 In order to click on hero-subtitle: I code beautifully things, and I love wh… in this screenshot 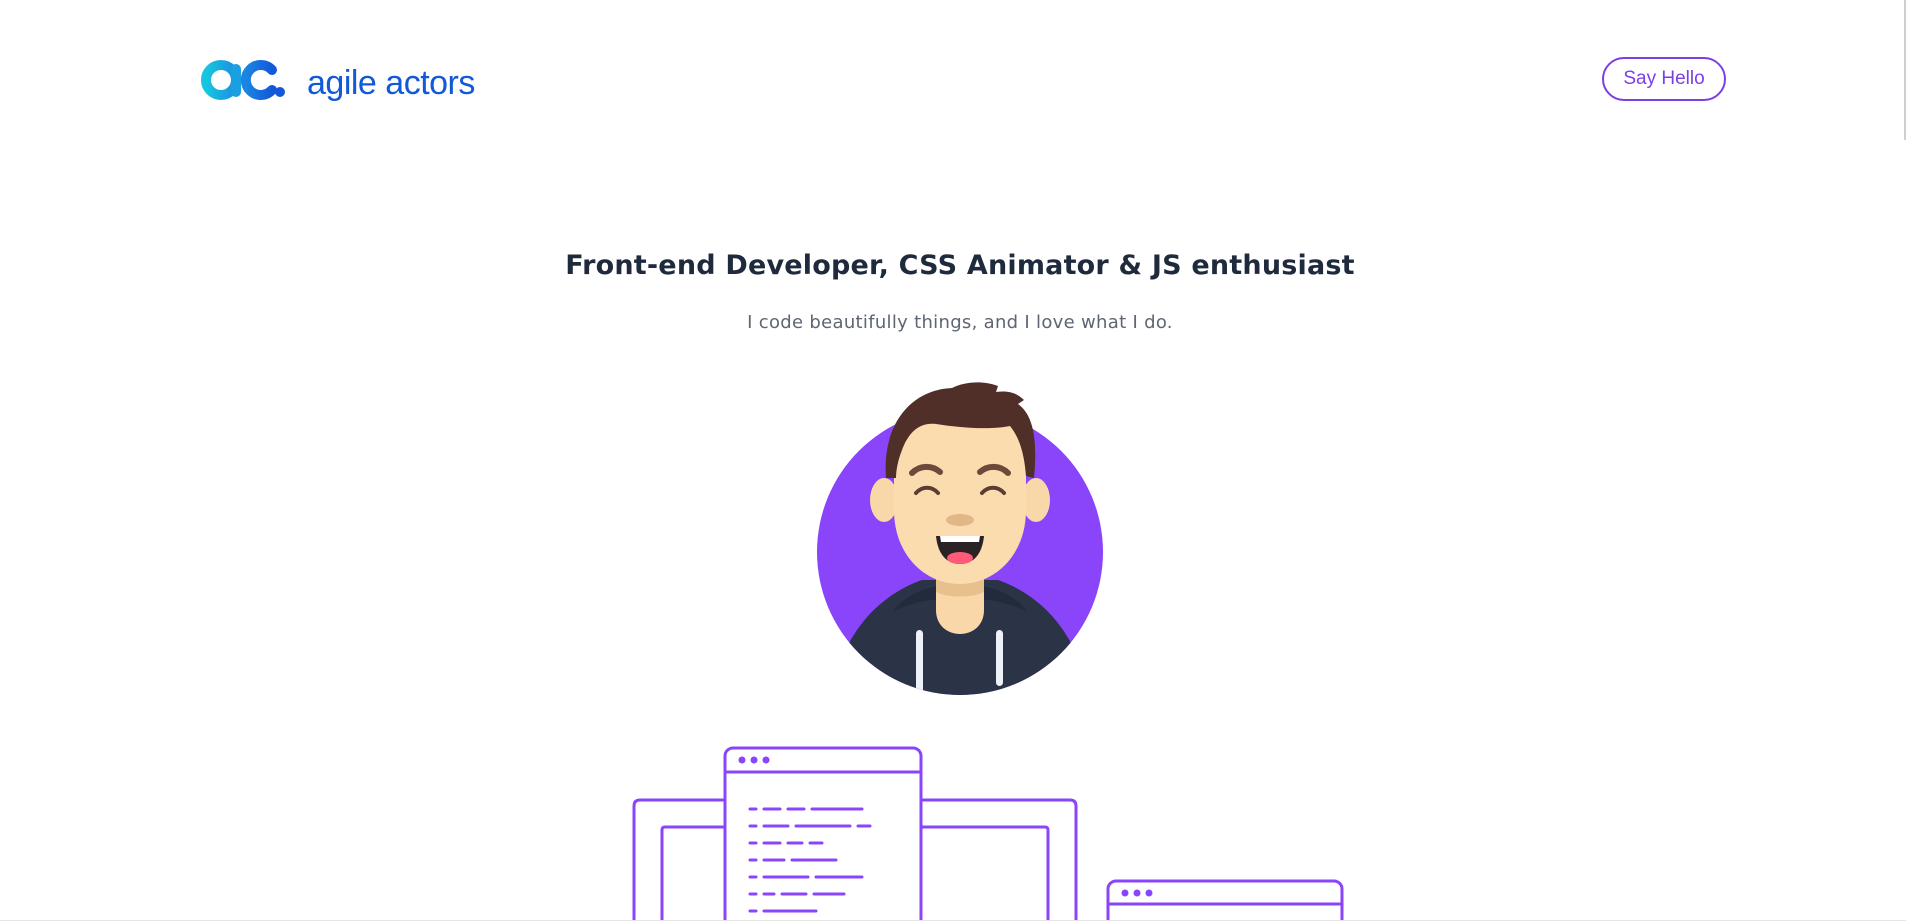, I will do `click(960, 322)`.